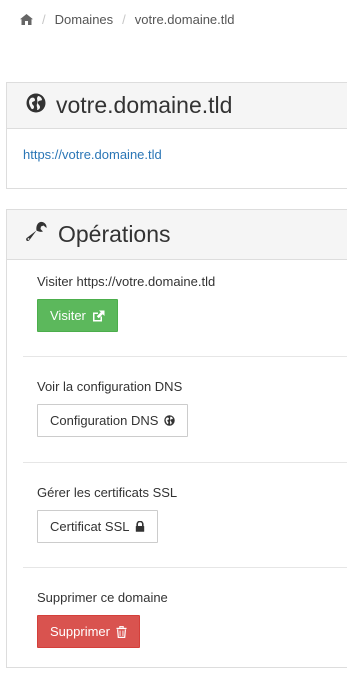 This screenshot has width=347, height=673. Describe the element at coordinates (90, 526) in the screenshot. I see `ssl-certificate-button-label: Certificat SSL` at that location.